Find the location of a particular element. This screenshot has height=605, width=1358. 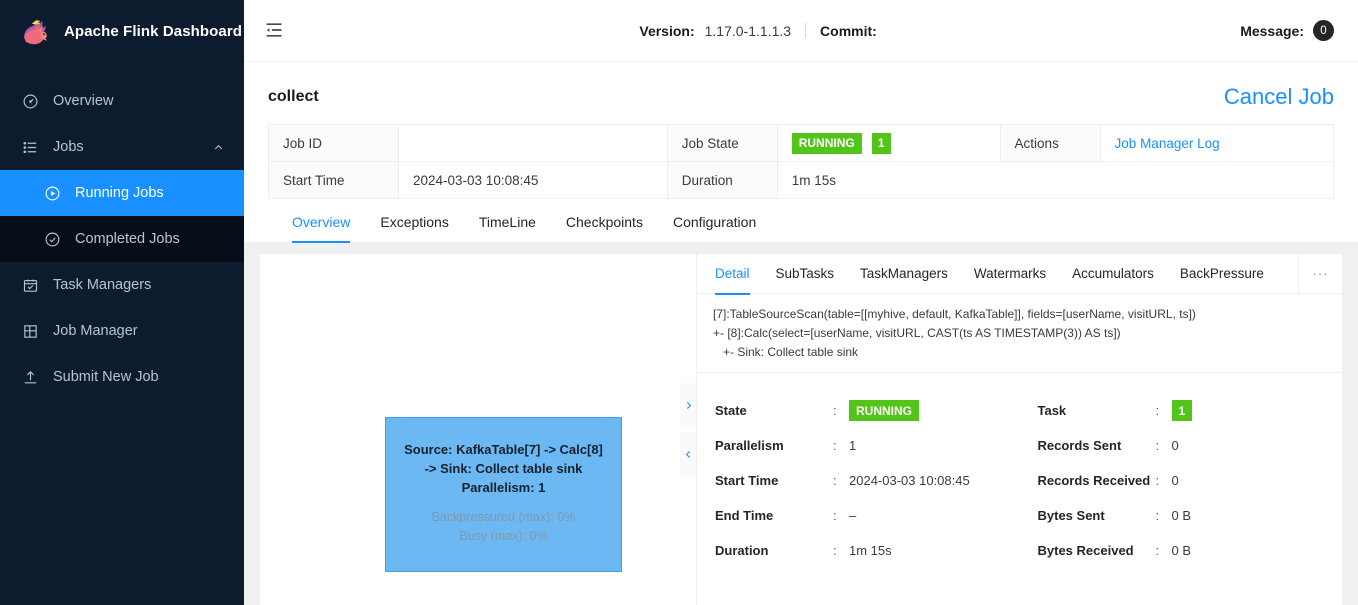

field-label: Records Received is located at coordinates (1094, 480).